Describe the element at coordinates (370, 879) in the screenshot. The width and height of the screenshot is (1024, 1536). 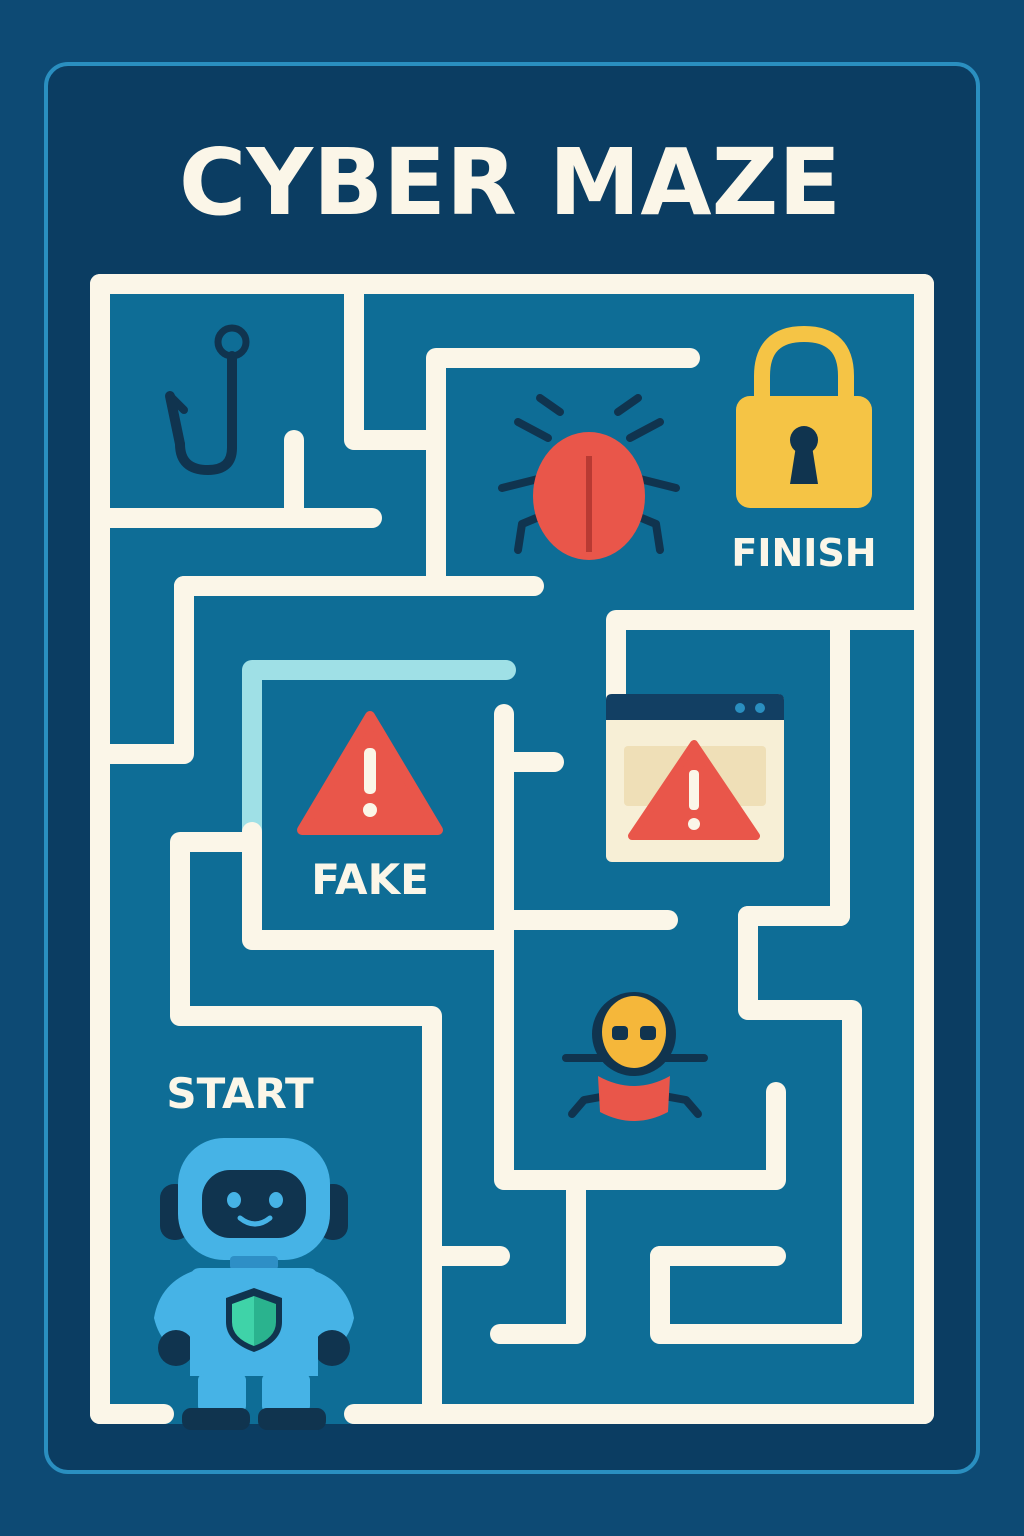
I see `fake-label: FAKE` at that location.